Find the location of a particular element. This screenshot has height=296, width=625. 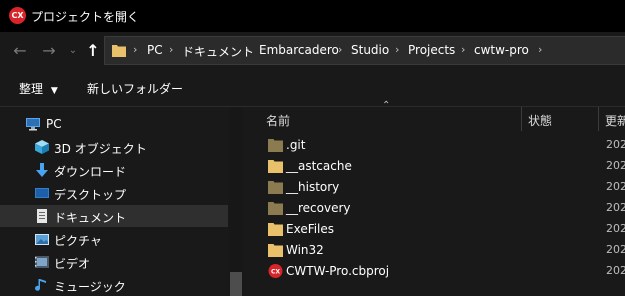

file-name: __astcache is located at coordinates (319, 166).